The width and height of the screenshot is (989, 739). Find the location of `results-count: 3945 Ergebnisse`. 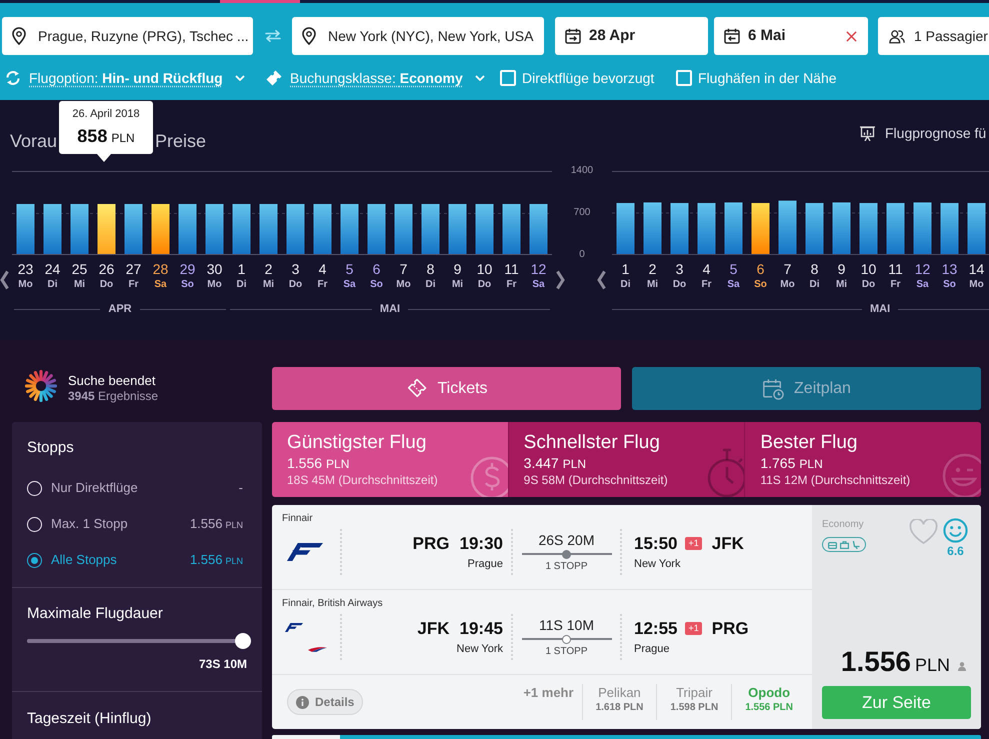

results-count: 3945 Ergebnisse is located at coordinates (113, 396).